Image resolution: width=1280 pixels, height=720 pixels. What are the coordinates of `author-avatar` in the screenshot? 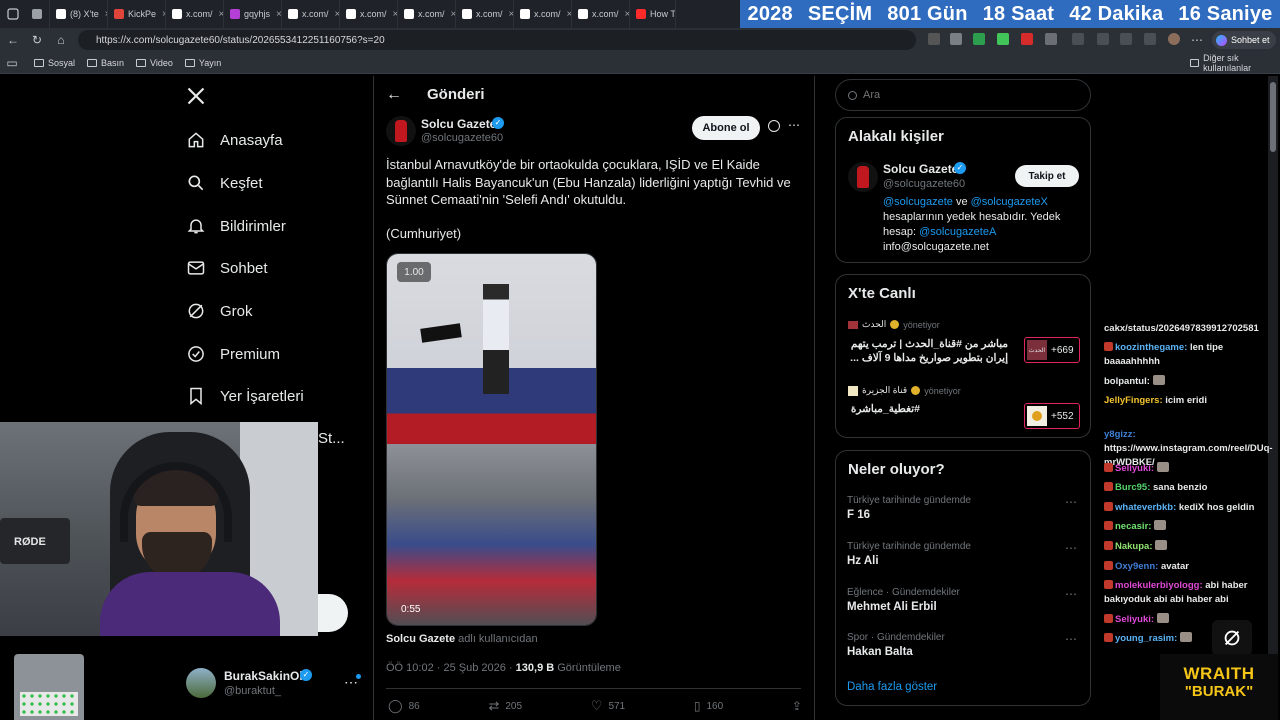 It's located at (401, 131).